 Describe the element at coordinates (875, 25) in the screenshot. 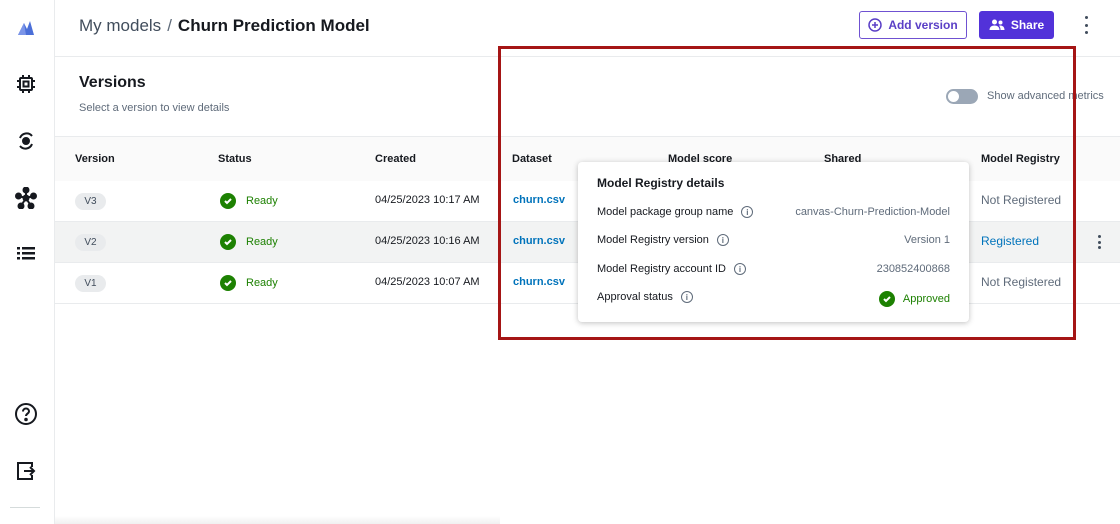

I see `add-circle-icon` at that location.